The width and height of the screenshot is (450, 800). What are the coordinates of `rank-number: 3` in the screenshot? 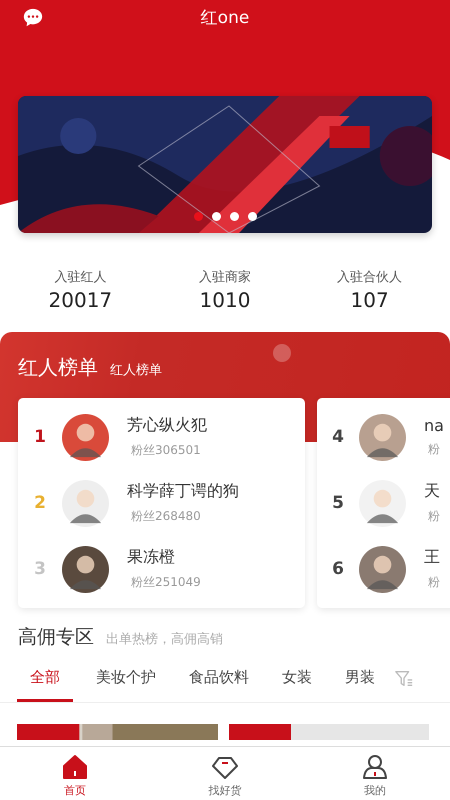 It's located at (40, 569).